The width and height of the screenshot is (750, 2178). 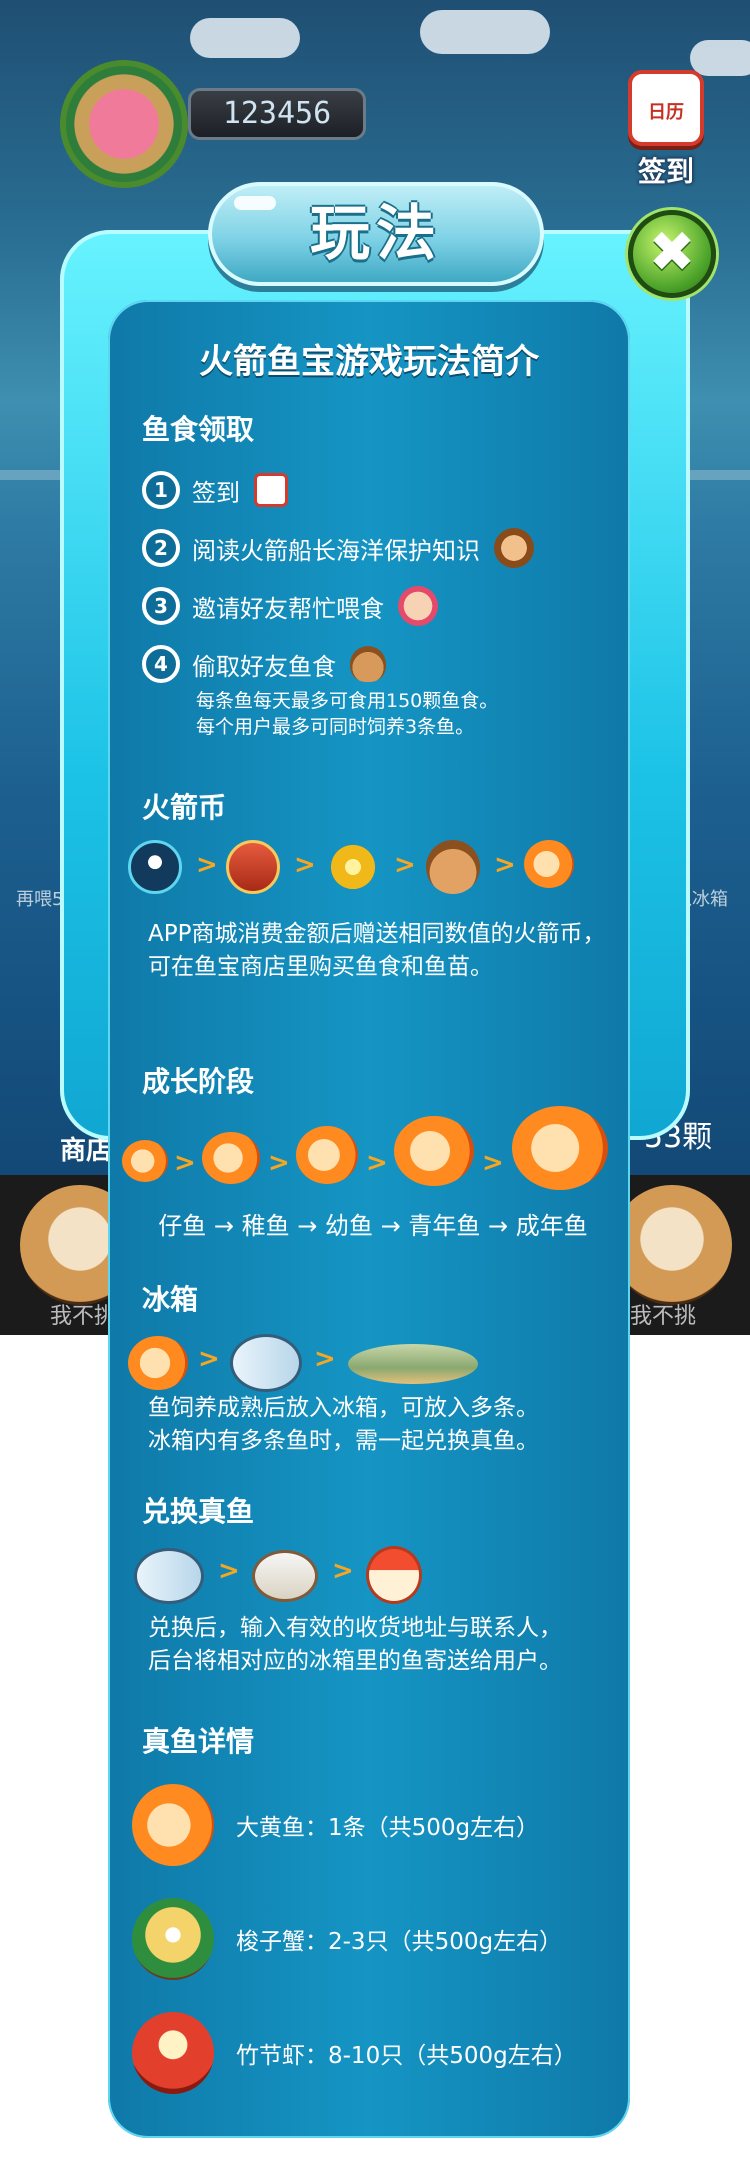 What do you see at coordinates (173, 1825) in the screenshot?
I see `yellow-croaker-icon` at bounding box center [173, 1825].